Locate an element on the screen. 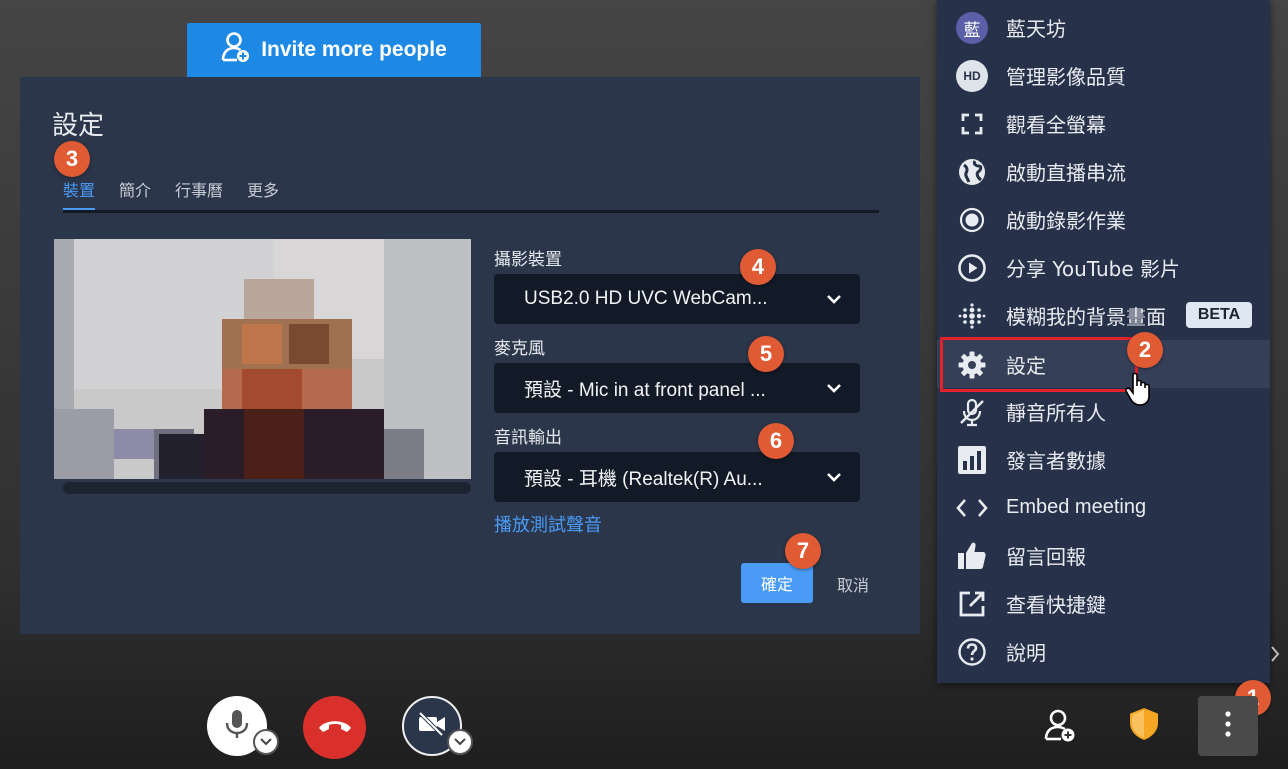  invite-label: Invite more people is located at coordinates (354, 49).